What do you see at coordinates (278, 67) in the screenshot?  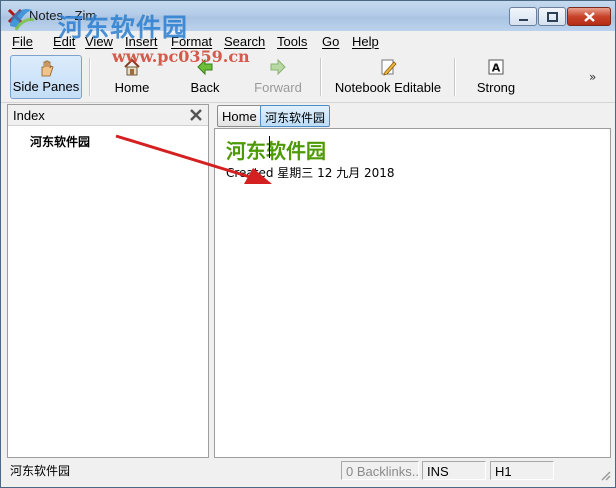 I see `forward-arrow-icon` at bounding box center [278, 67].